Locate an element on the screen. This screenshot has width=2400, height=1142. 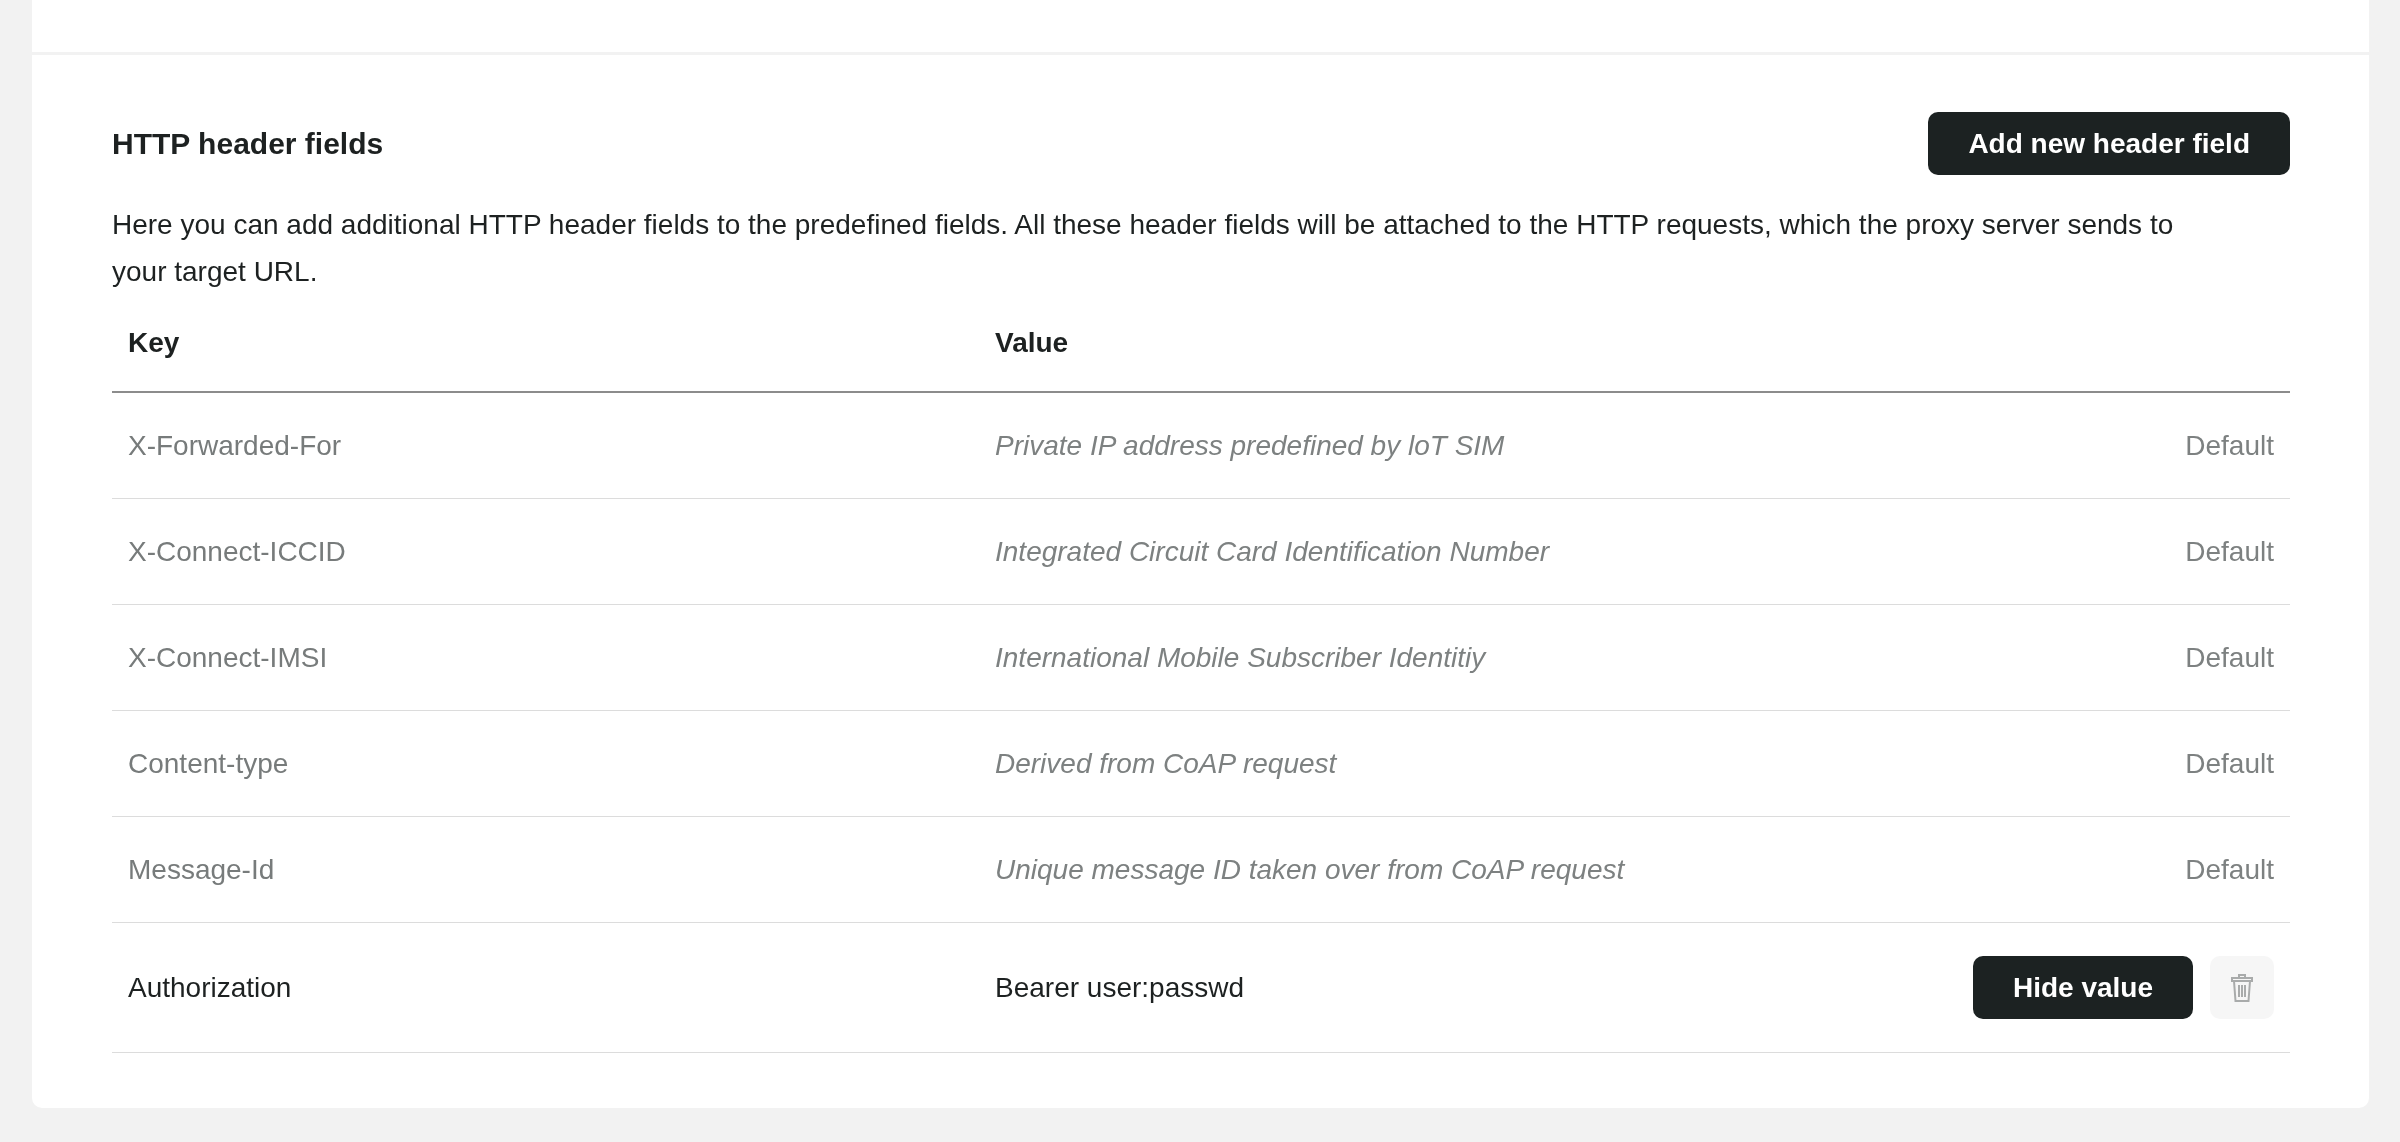
header-value: Private IP address predefined by loT SIM is located at coordinates (1250, 445).